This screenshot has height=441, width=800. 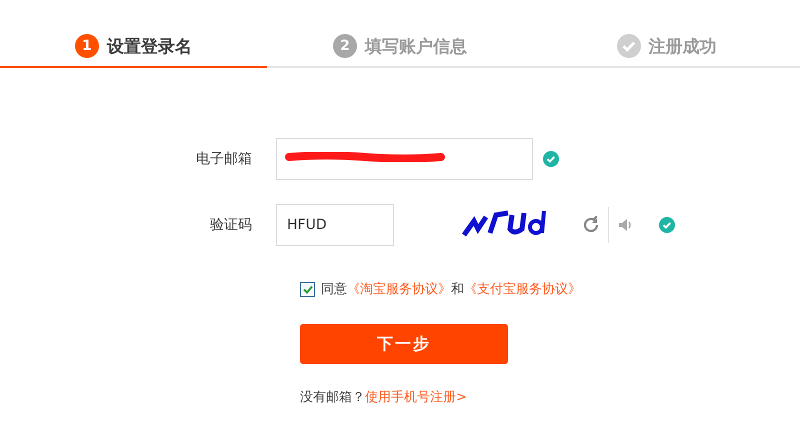 I want to click on step-label: 注册成功, so click(x=682, y=47).